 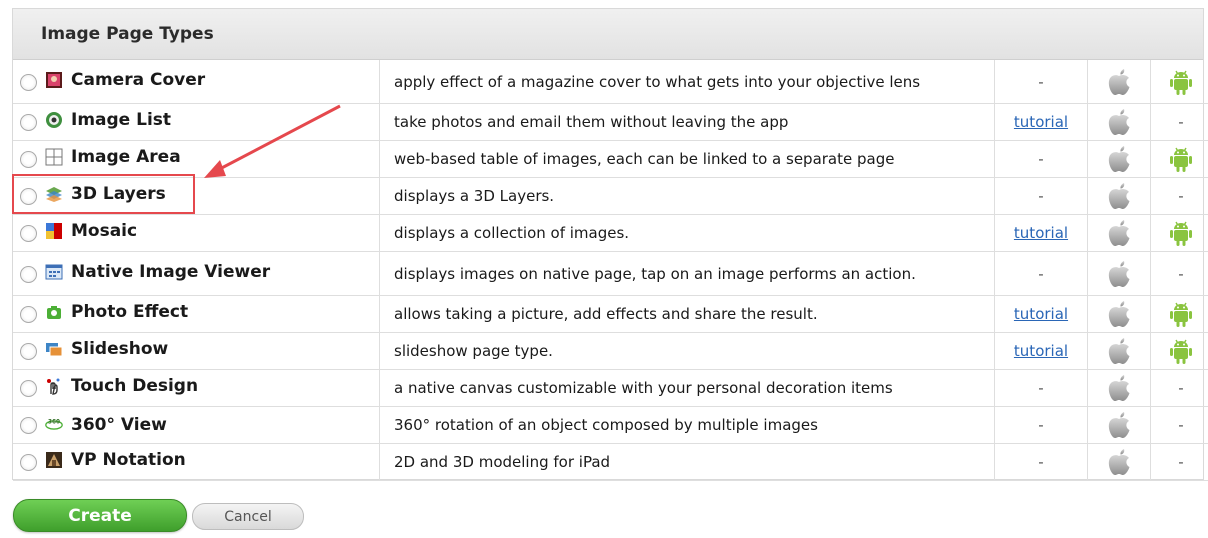 I want to click on page-type-name: Photo Effect, so click(x=130, y=312).